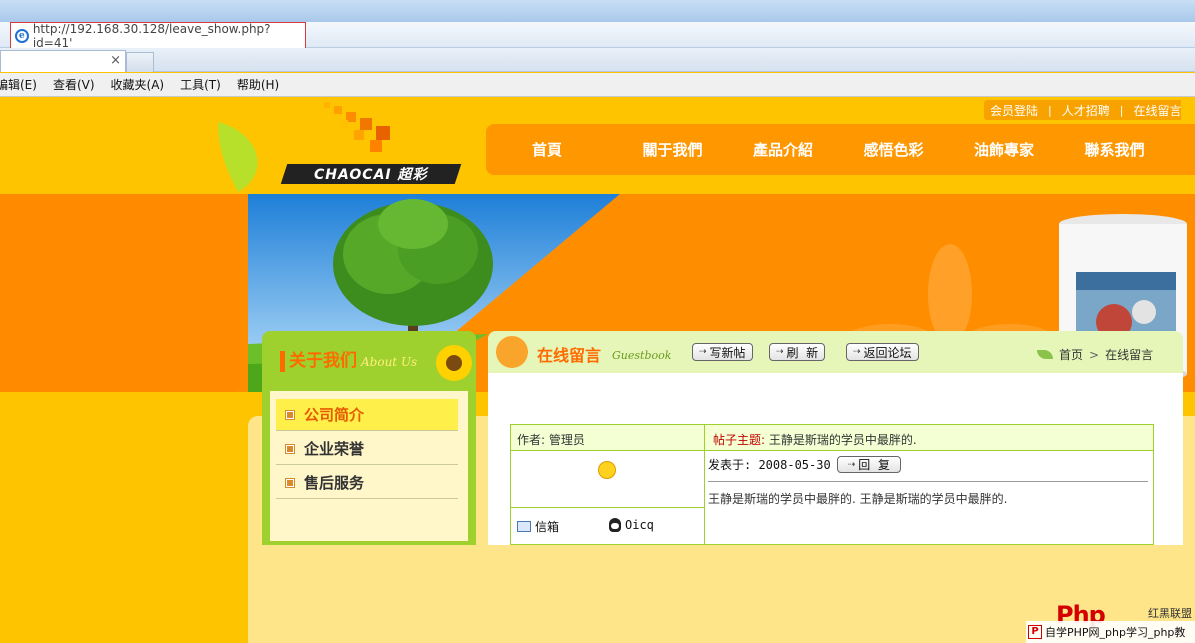 The image size is (1195, 643). I want to click on logo-text: CHAOCAI 超彩, so click(371, 175).